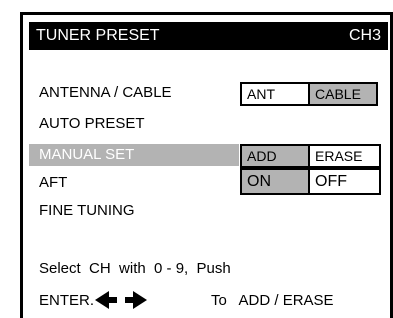  I want to click on menu-item-manual-set: MANUAL SET, so click(86, 155).